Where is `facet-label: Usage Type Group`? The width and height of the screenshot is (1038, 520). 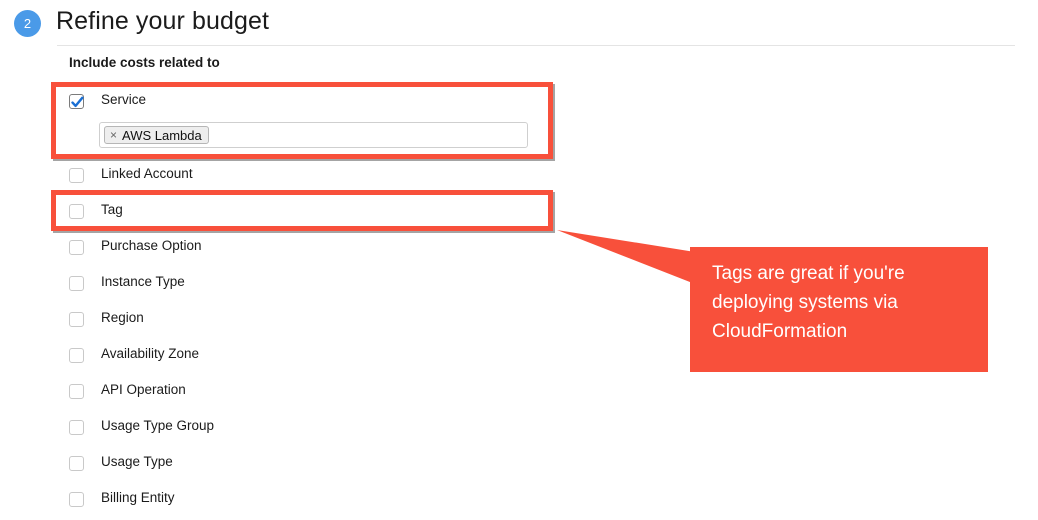 facet-label: Usage Type Group is located at coordinates (158, 425).